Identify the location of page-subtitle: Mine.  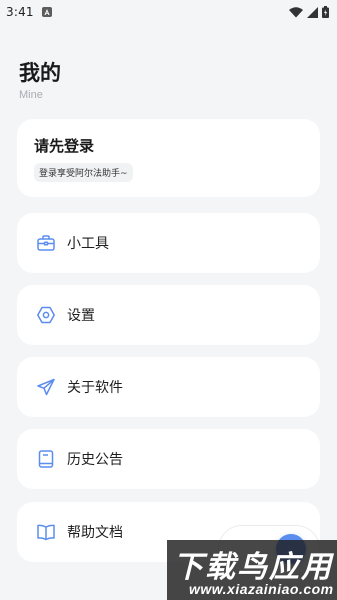
(31, 95).